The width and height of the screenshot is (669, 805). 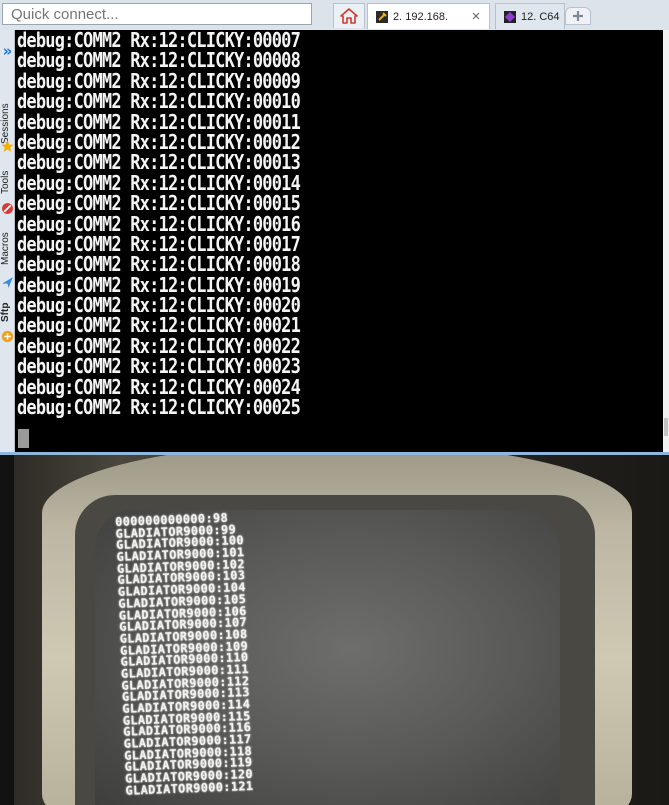 What do you see at coordinates (476, 16) in the screenshot?
I see `close-icon: ✕` at bounding box center [476, 16].